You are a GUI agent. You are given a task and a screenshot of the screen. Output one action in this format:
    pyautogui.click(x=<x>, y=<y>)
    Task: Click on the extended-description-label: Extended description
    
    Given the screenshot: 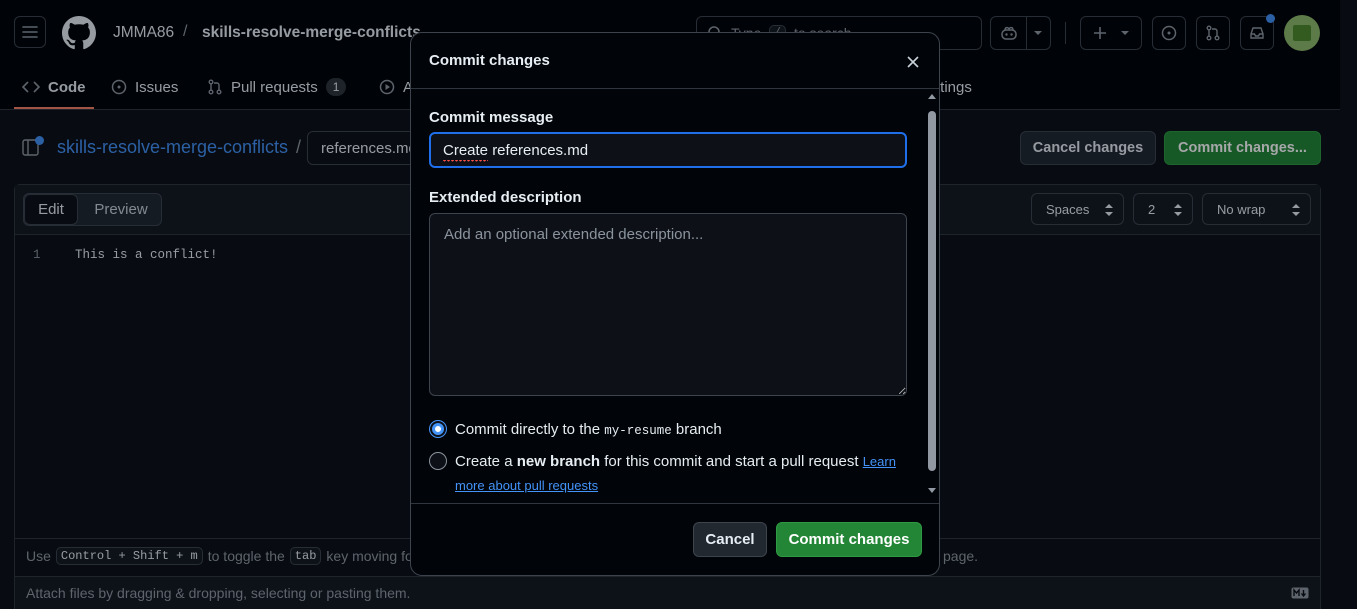 What is the action you would take?
    pyautogui.click(x=505, y=197)
    